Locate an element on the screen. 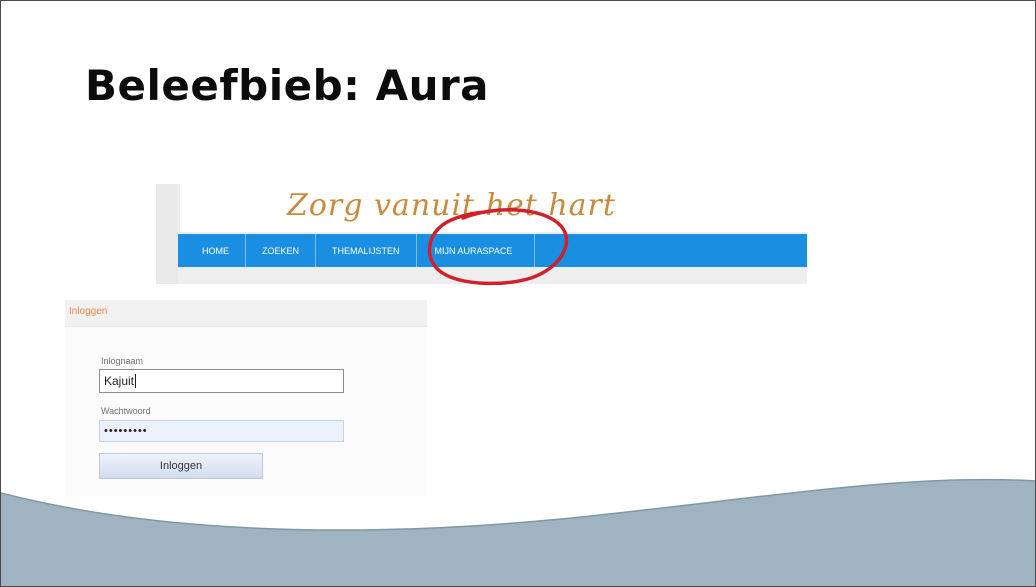  main-nav: HOME ZOEKEN THEMALIJSTEN MIJN AURASPACE is located at coordinates (492, 250).